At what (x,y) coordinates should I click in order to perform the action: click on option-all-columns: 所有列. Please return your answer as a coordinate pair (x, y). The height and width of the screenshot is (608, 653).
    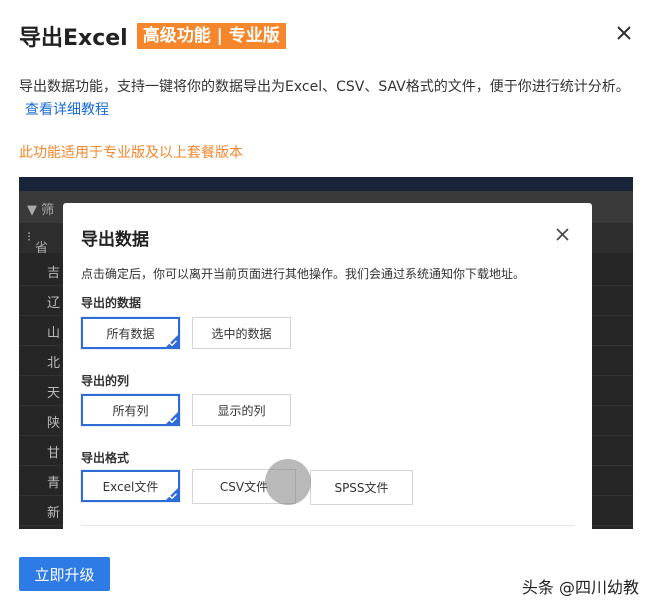
    Looking at the image, I should click on (130, 410).